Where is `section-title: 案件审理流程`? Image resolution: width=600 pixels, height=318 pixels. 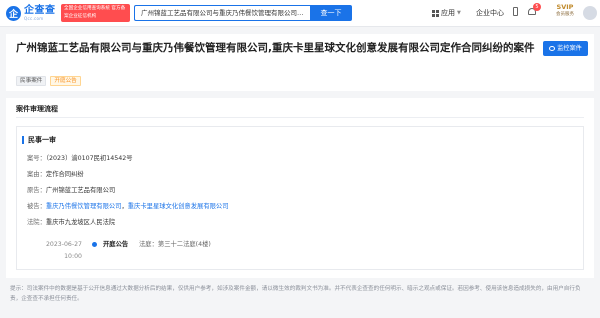 section-title: 案件审理流程 is located at coordinates (37, 109).